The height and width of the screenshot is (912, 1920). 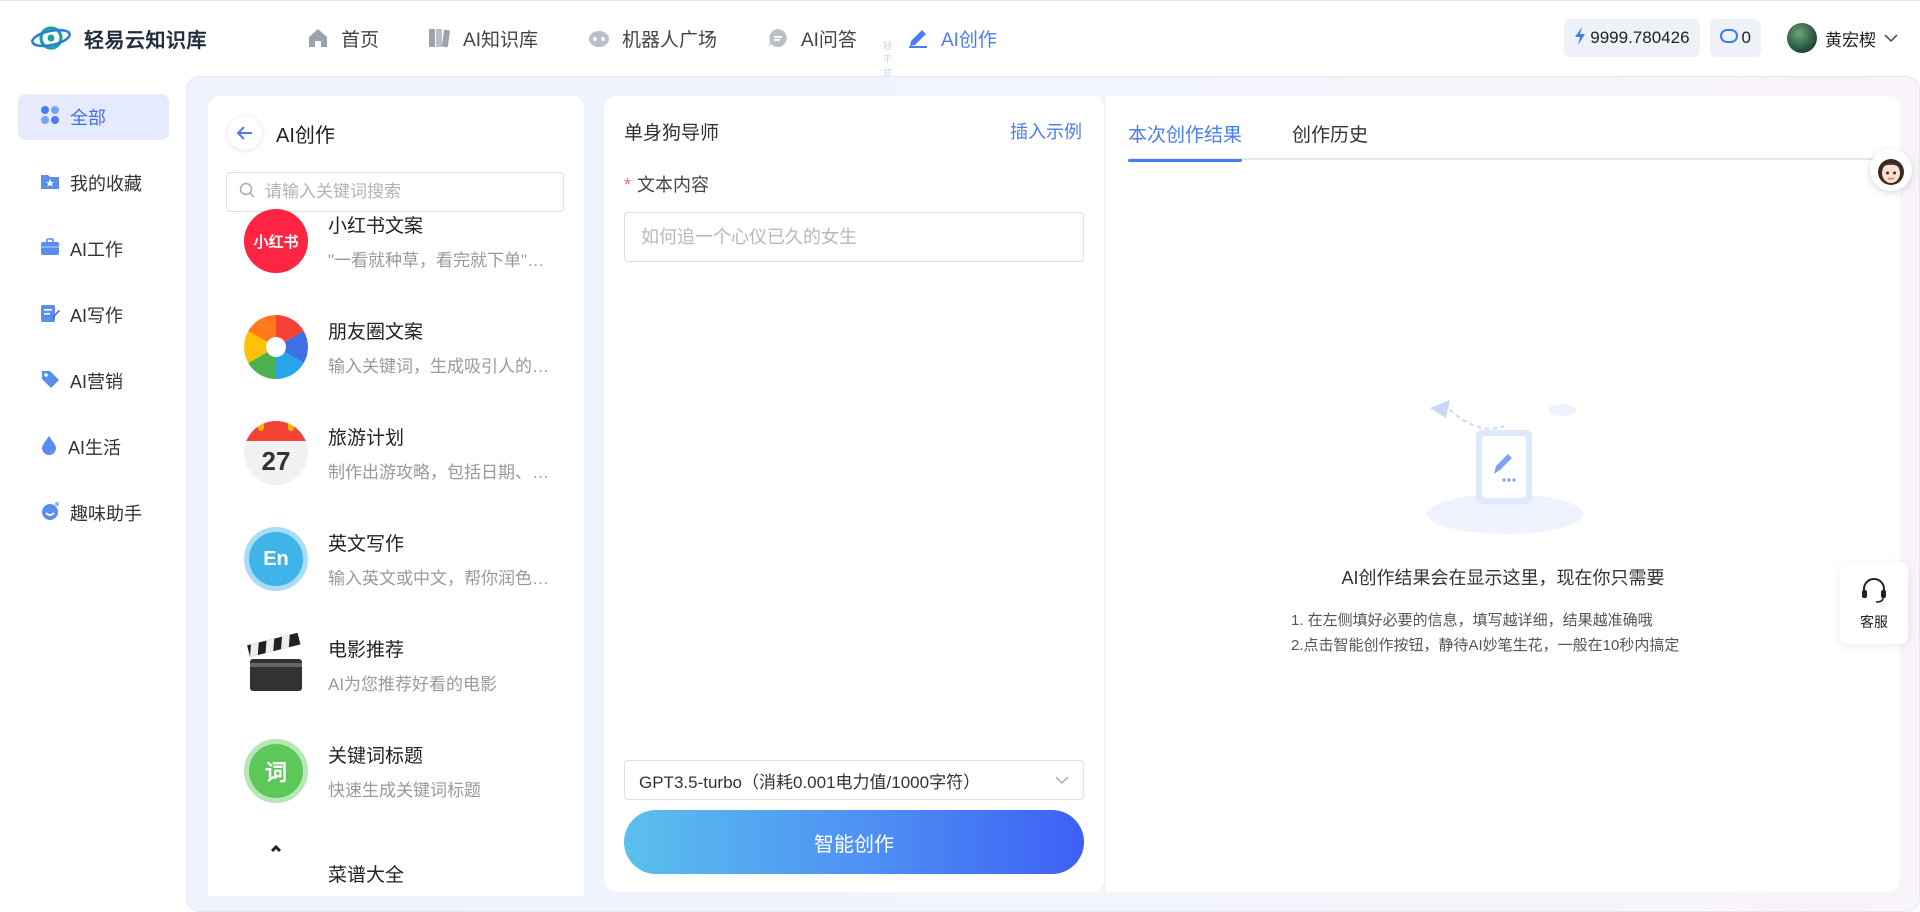 I want to click on template-title: 电影推荐, so click(x=366, y=650).